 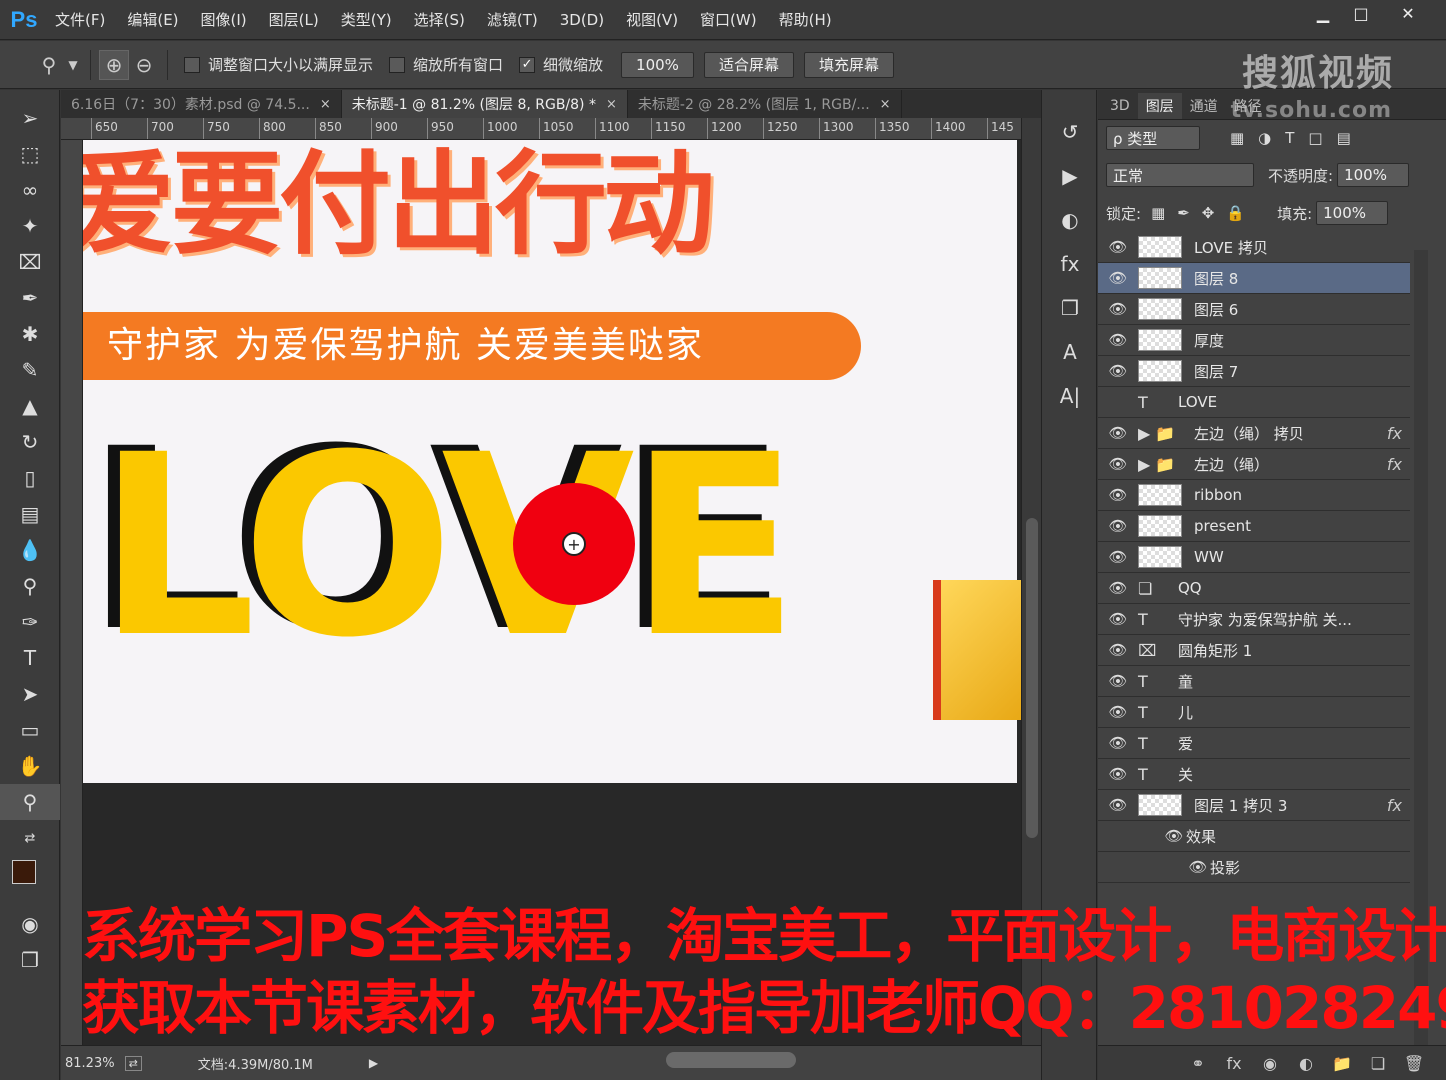 I want to click on tab-3d: 3D, so click(x=1120, y=106).